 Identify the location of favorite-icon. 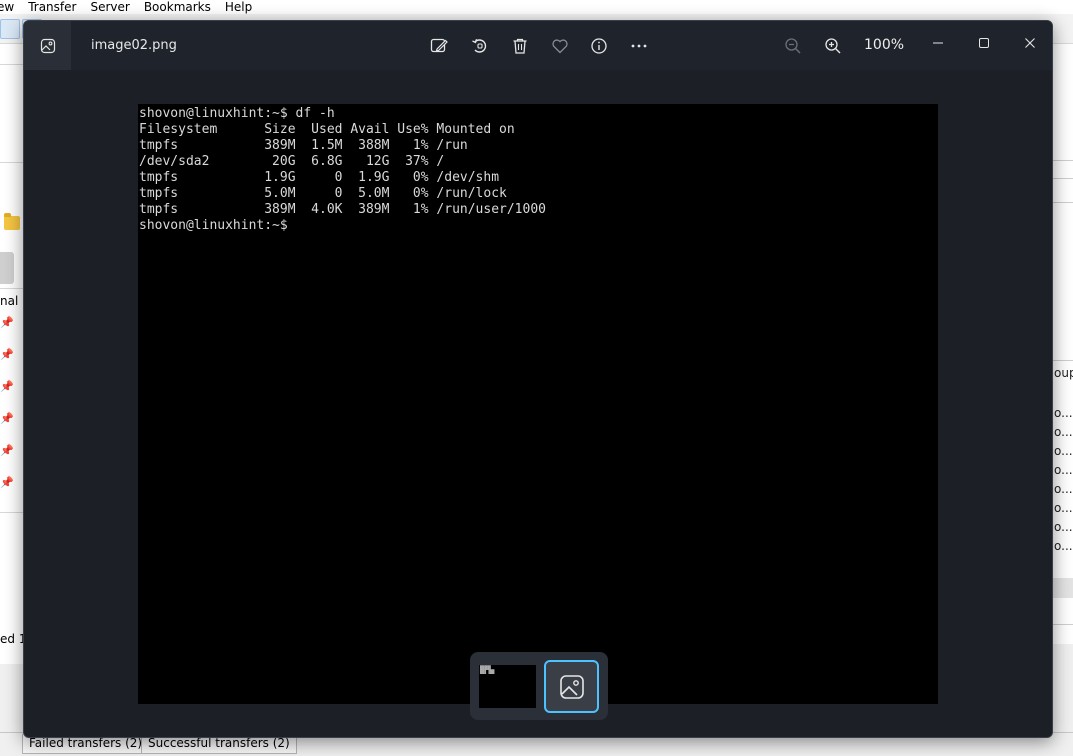
(560, 46).